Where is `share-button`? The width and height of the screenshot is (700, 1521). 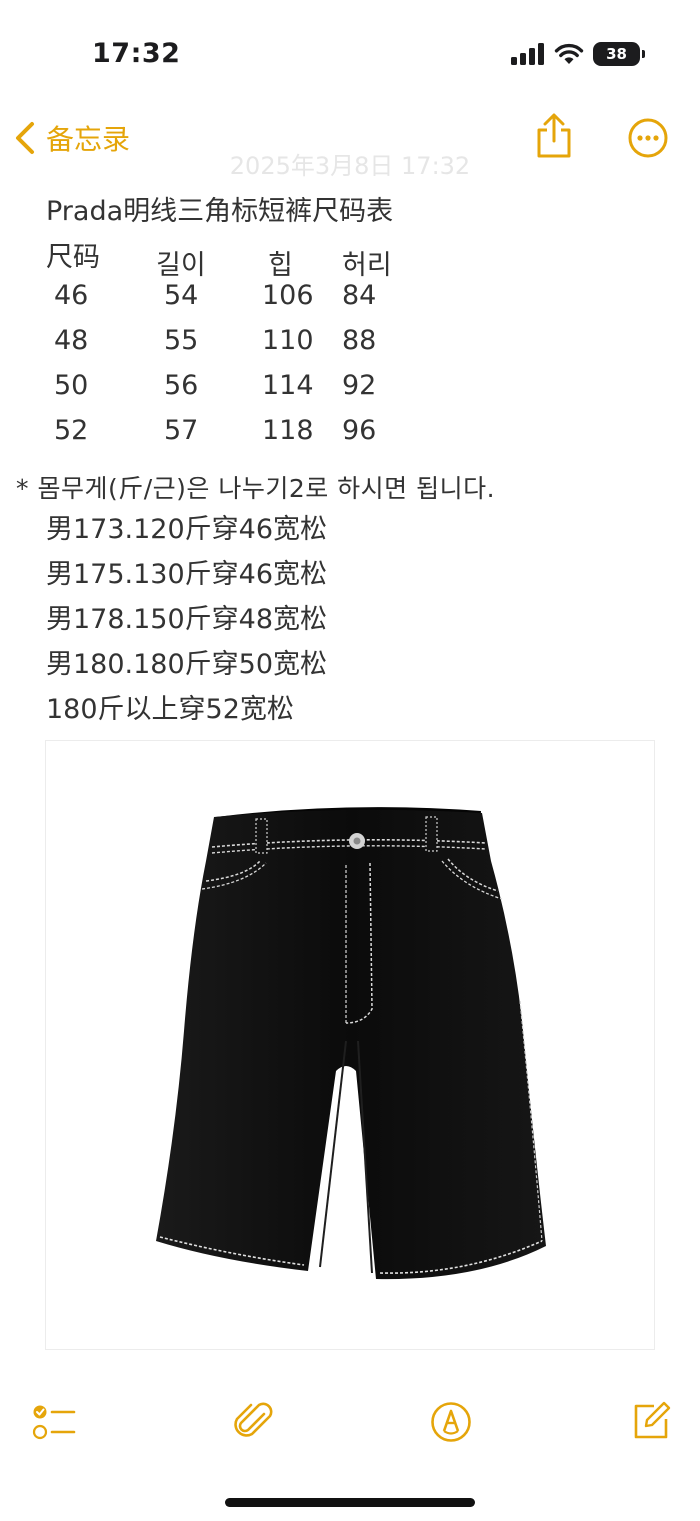
share-button is located at coordinates (554, 138).